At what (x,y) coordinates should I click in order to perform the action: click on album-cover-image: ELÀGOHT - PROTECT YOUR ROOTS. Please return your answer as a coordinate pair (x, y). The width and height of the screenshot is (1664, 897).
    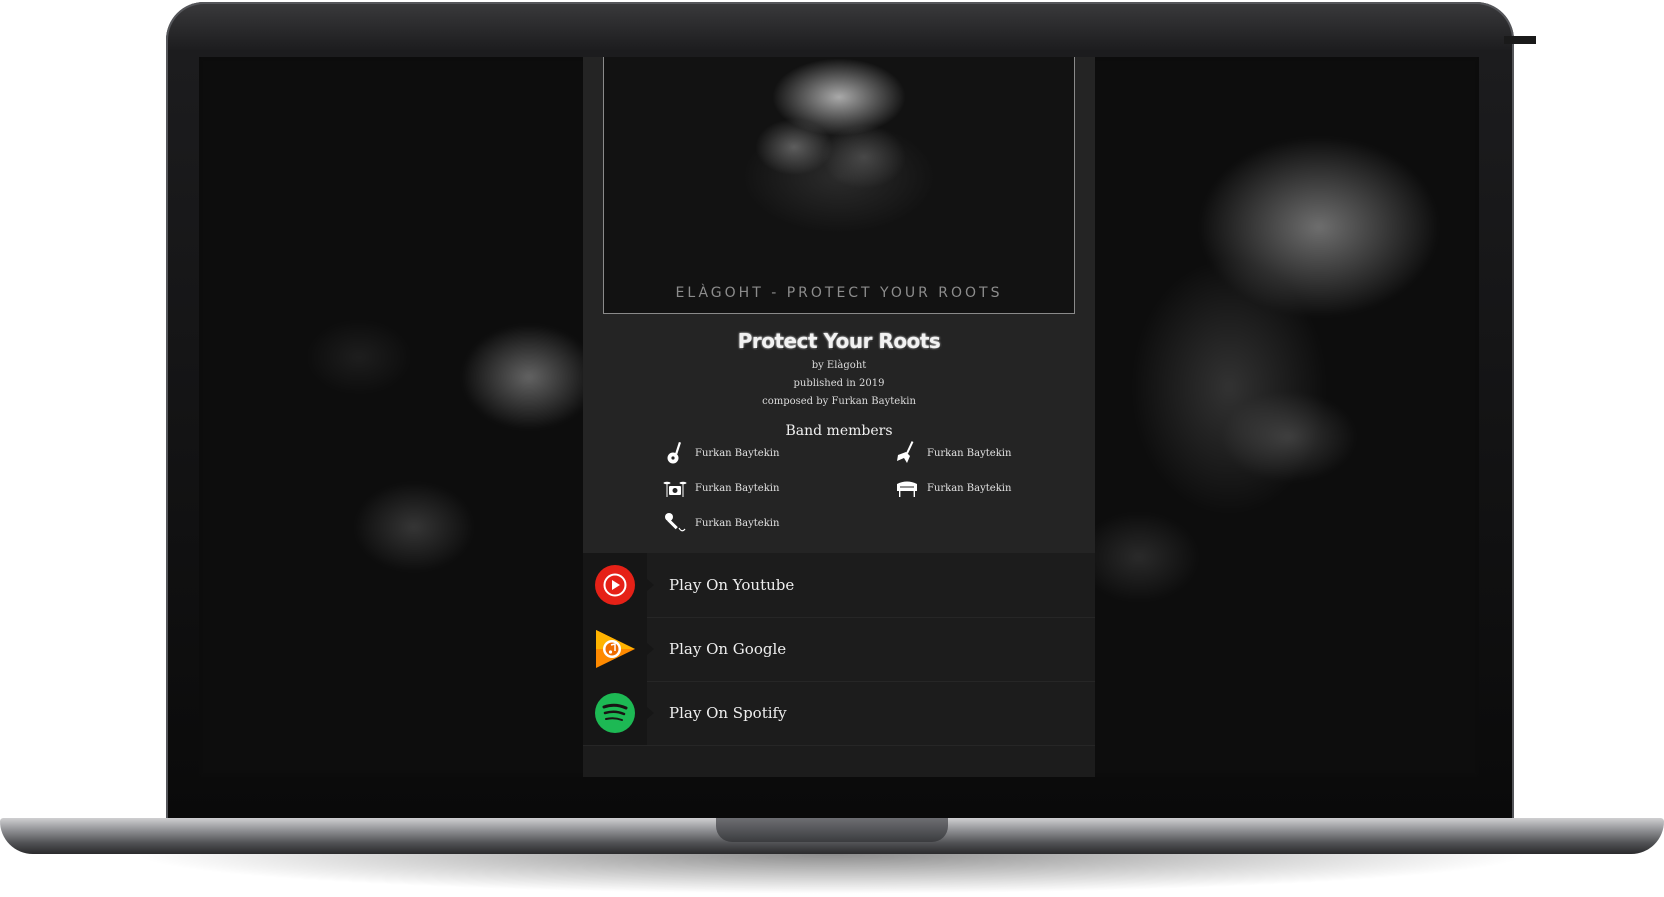
    Looking at the image, I should click on (839, 185).